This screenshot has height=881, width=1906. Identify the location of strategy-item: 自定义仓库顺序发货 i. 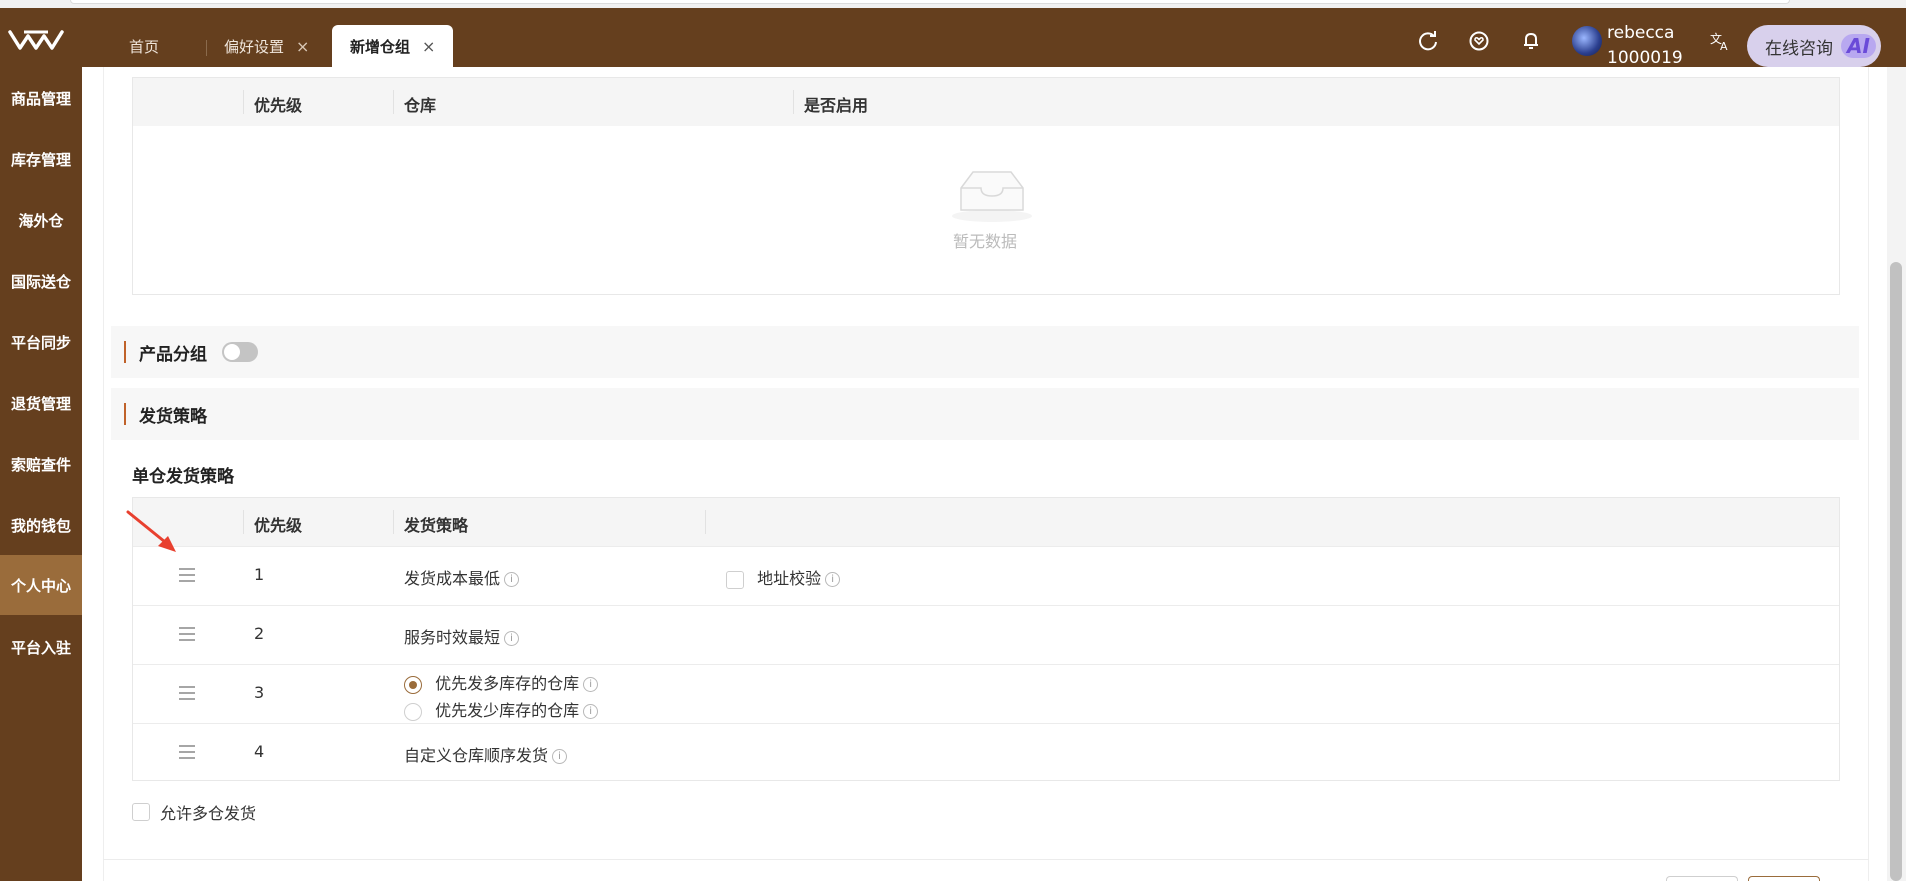
(486, 754).